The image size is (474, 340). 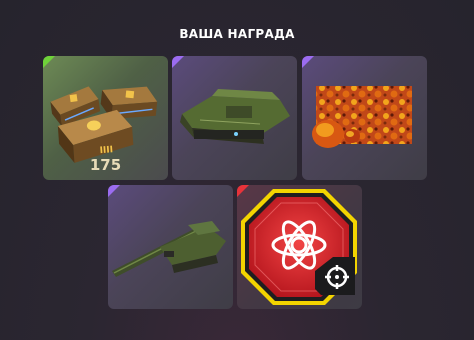 I want to click on turret-image, so click(x=169, y=249).